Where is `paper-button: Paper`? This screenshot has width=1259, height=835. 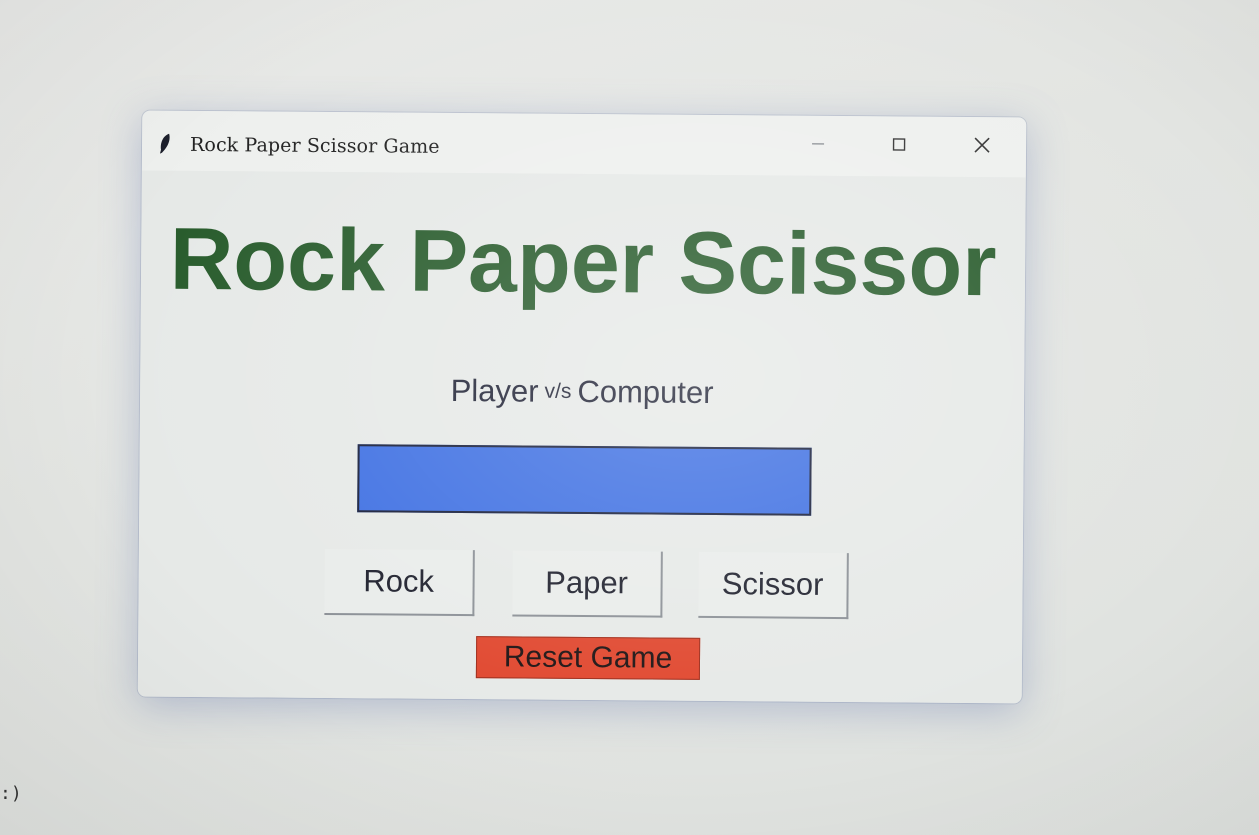 paper-button: Paper is located at coordinates (587, 584).